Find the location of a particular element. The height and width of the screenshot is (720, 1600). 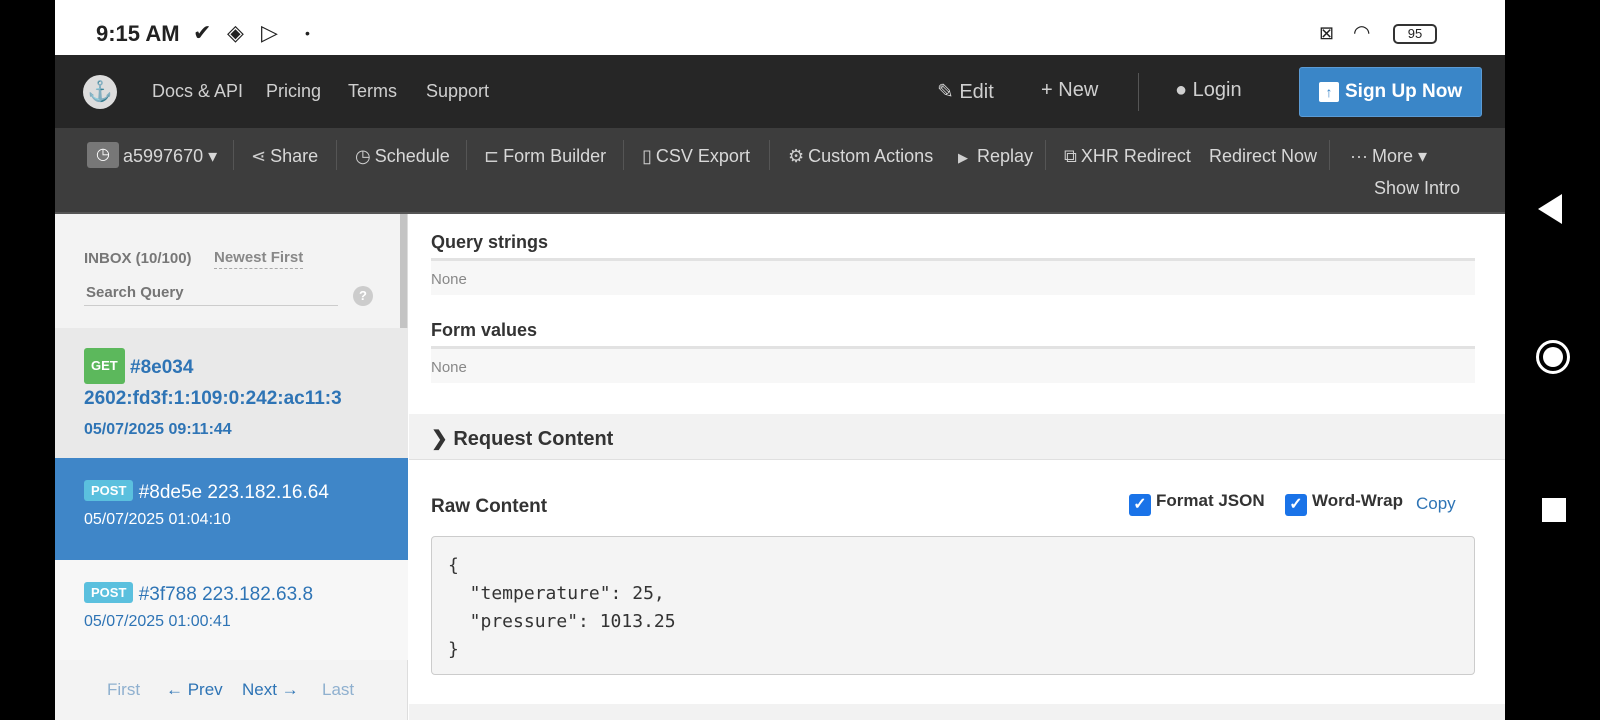

share-label: Share is located at coordinates (294, 156).